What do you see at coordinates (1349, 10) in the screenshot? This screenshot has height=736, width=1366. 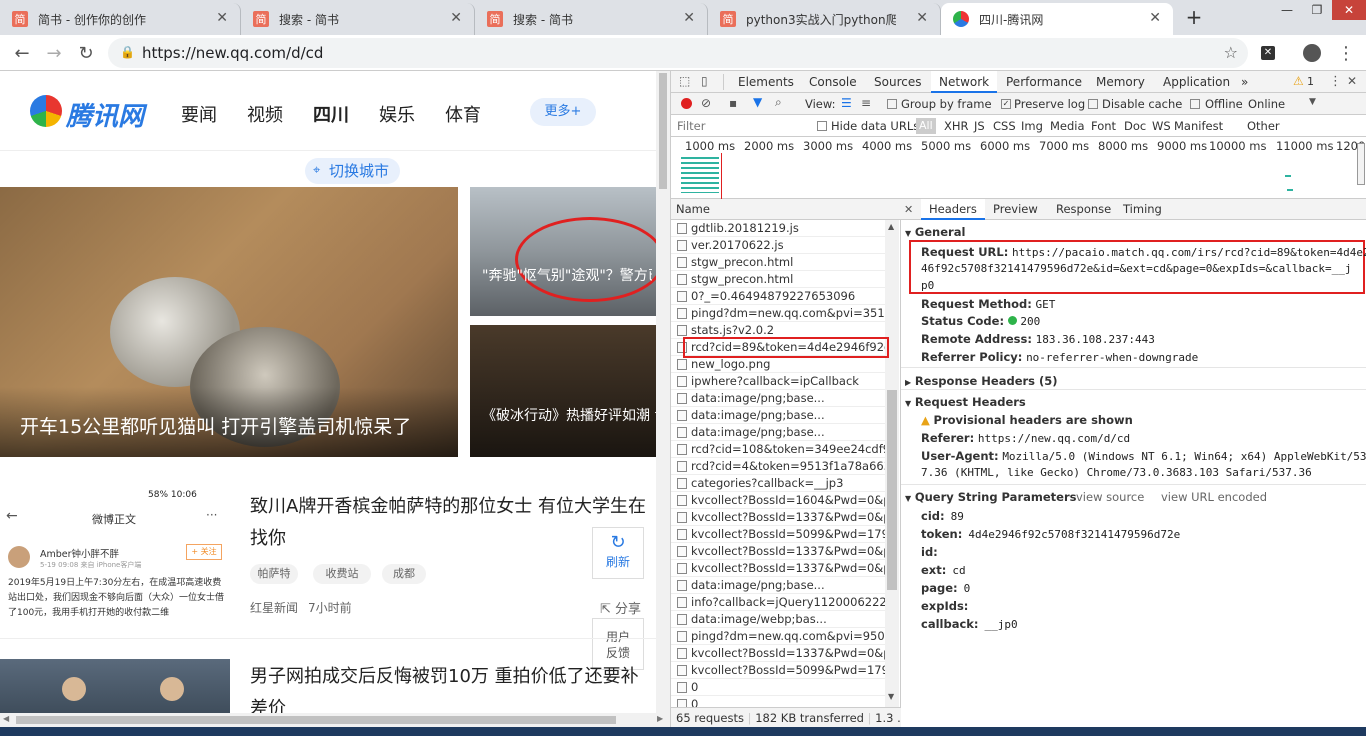 I see `close-window-button: ✕` at bounding box center [1349, 10].